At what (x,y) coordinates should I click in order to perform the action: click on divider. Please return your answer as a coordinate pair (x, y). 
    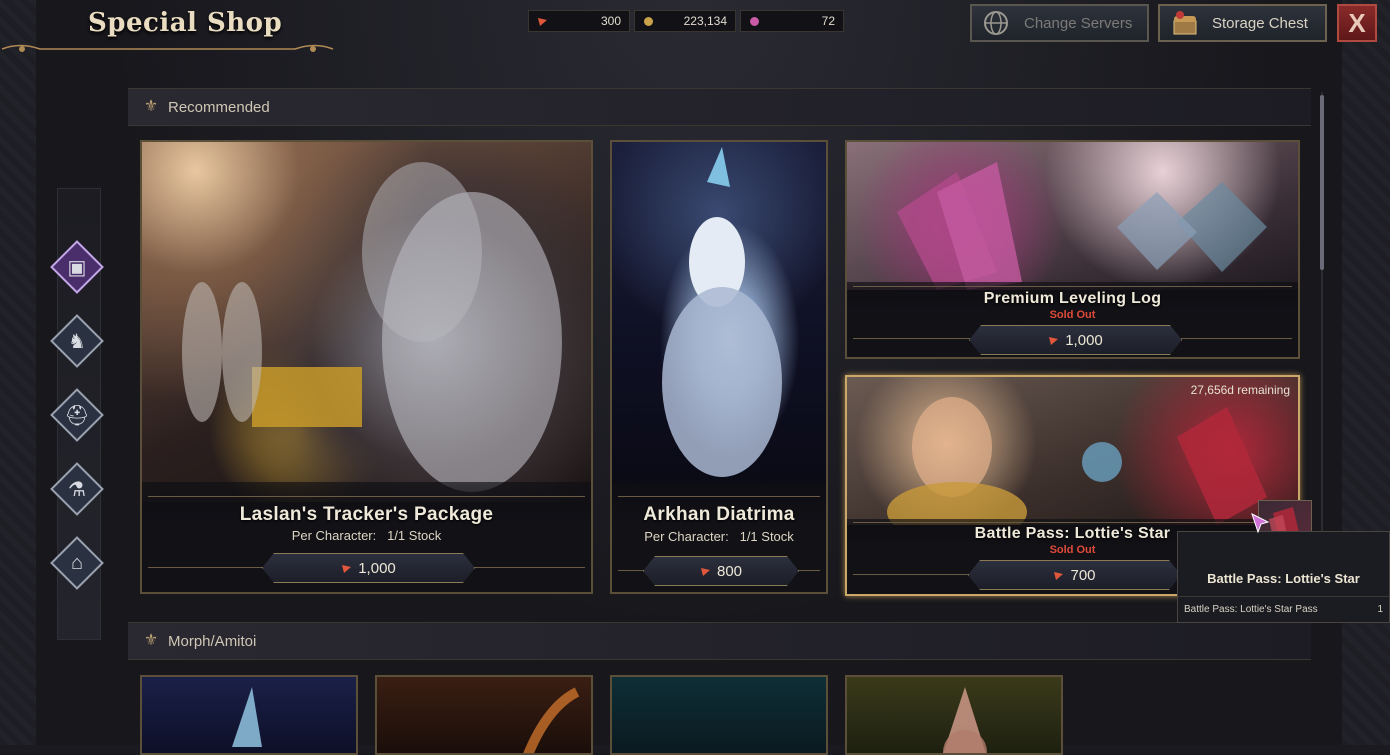
    Looking at the image, I should click on (1283, 596).